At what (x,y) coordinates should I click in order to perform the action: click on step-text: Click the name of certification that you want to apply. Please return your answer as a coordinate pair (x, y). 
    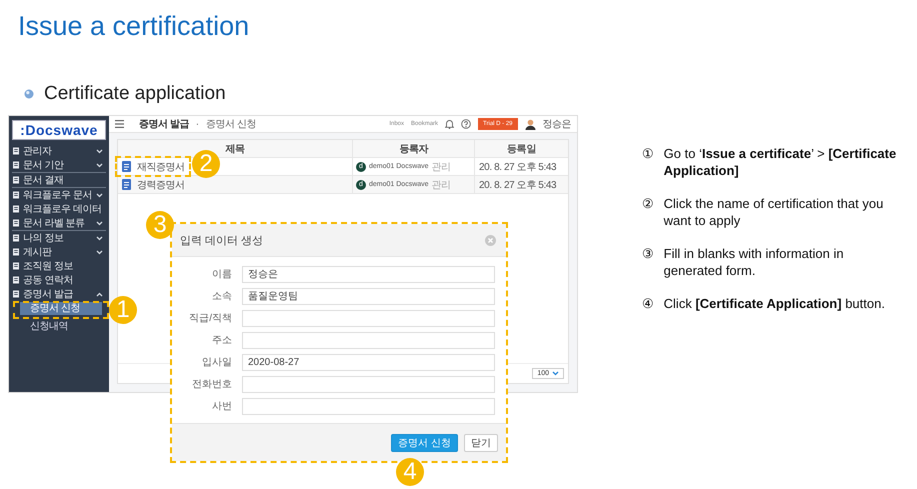
    Looking at the image, I should click on (774, 212).